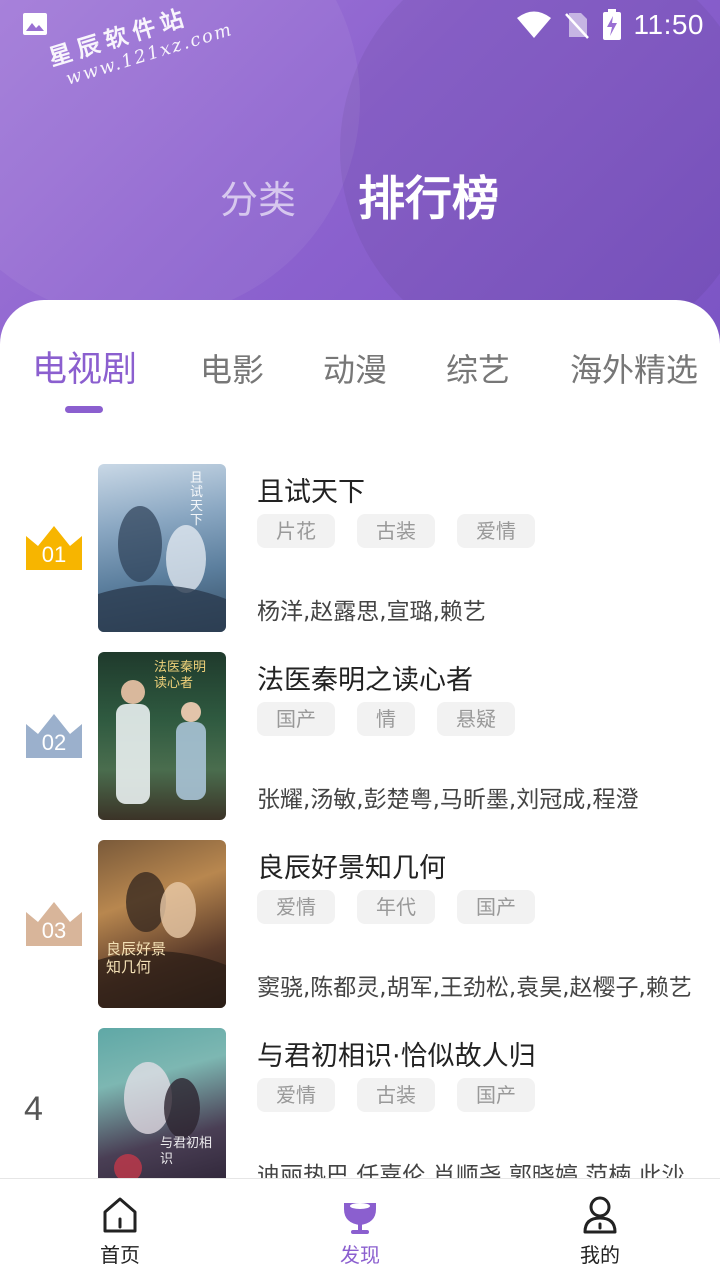 Image resolution: width=720 pixels, height=1281 pixels. I want to click on tab-overseas: 海外精选, so click(634, 370).